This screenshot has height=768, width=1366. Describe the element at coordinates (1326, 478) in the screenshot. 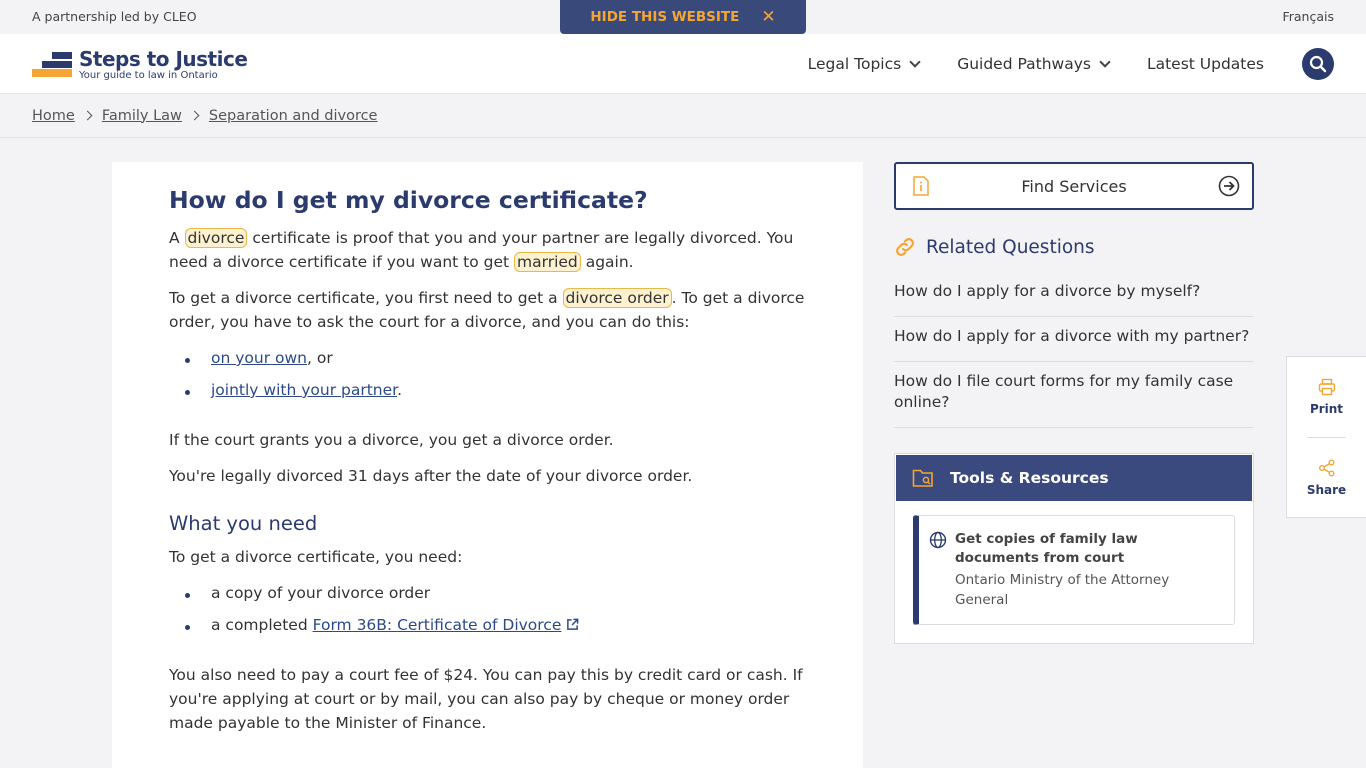

I see `share-button: Share` at that location.